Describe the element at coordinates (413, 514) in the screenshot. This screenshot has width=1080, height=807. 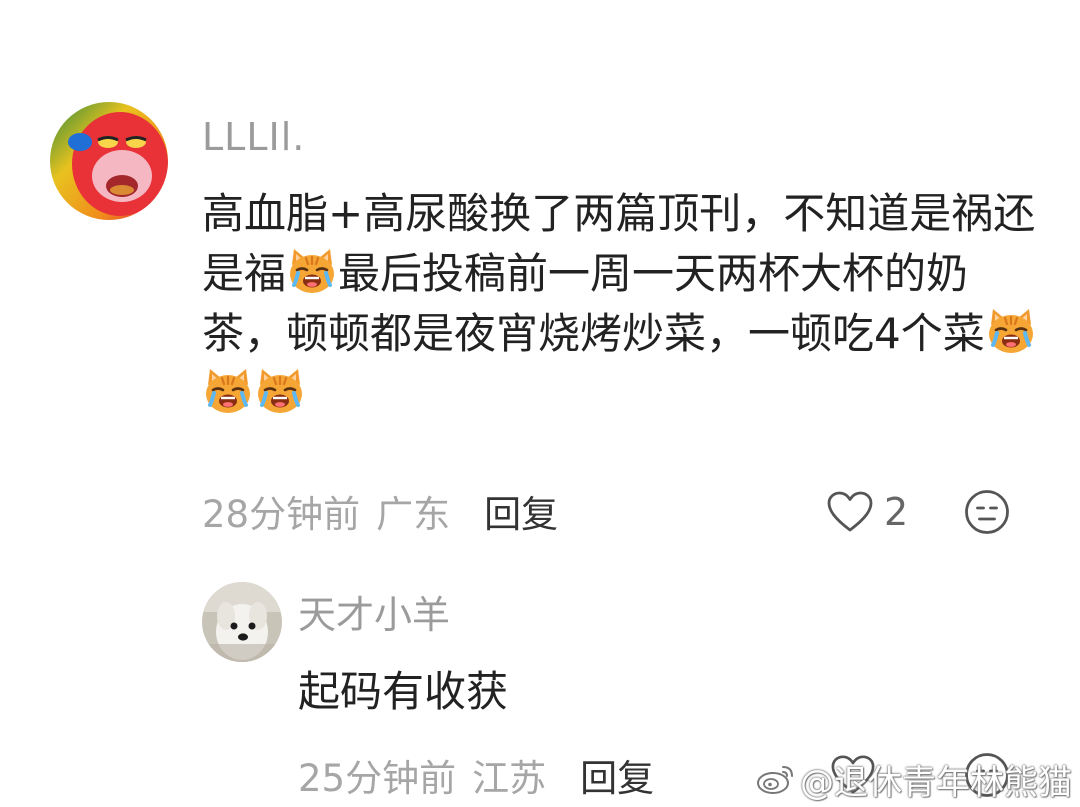
I see `comment-location: 广东` at that location.